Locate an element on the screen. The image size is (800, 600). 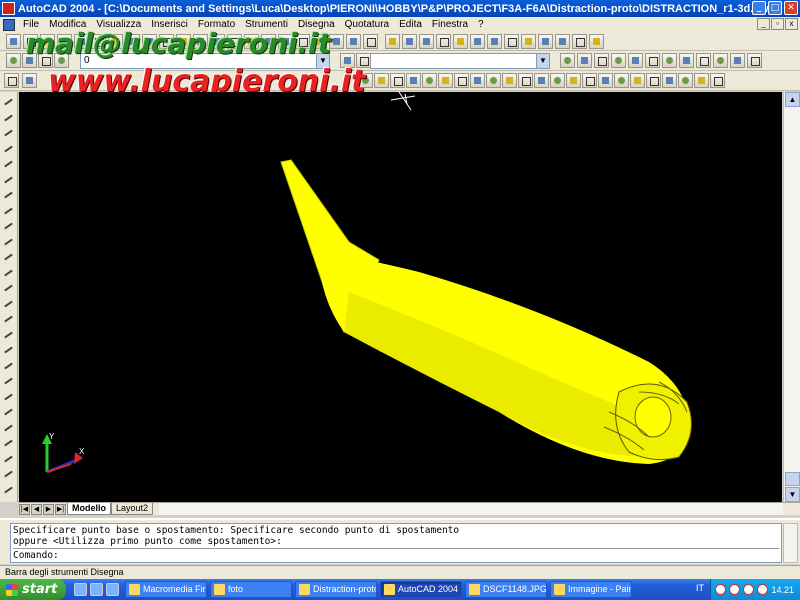
scroll-up-button: ▲ is located at coordinates (792, 99).